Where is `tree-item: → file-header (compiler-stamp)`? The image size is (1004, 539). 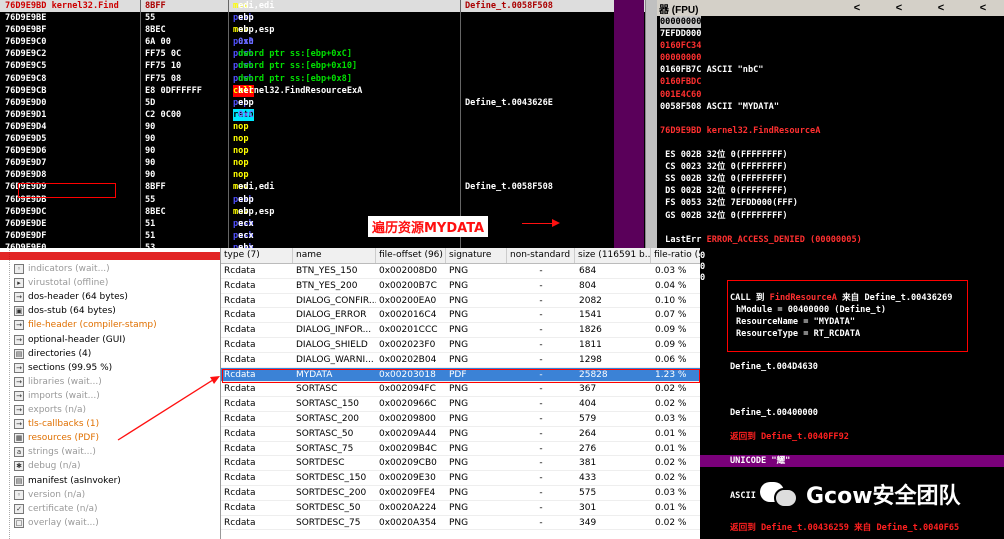
tree-item: → file-header (compiler-stamp) is located at coordinates (85, 325).